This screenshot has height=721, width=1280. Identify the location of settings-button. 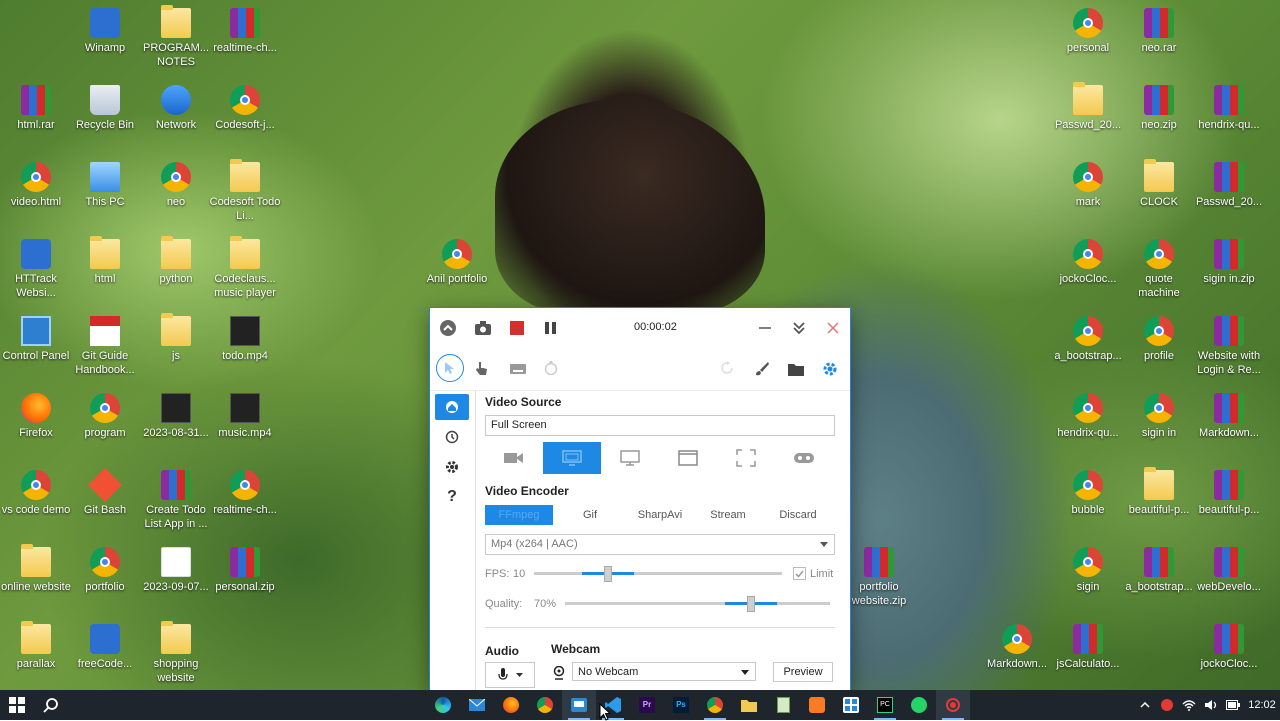
(830, 370).